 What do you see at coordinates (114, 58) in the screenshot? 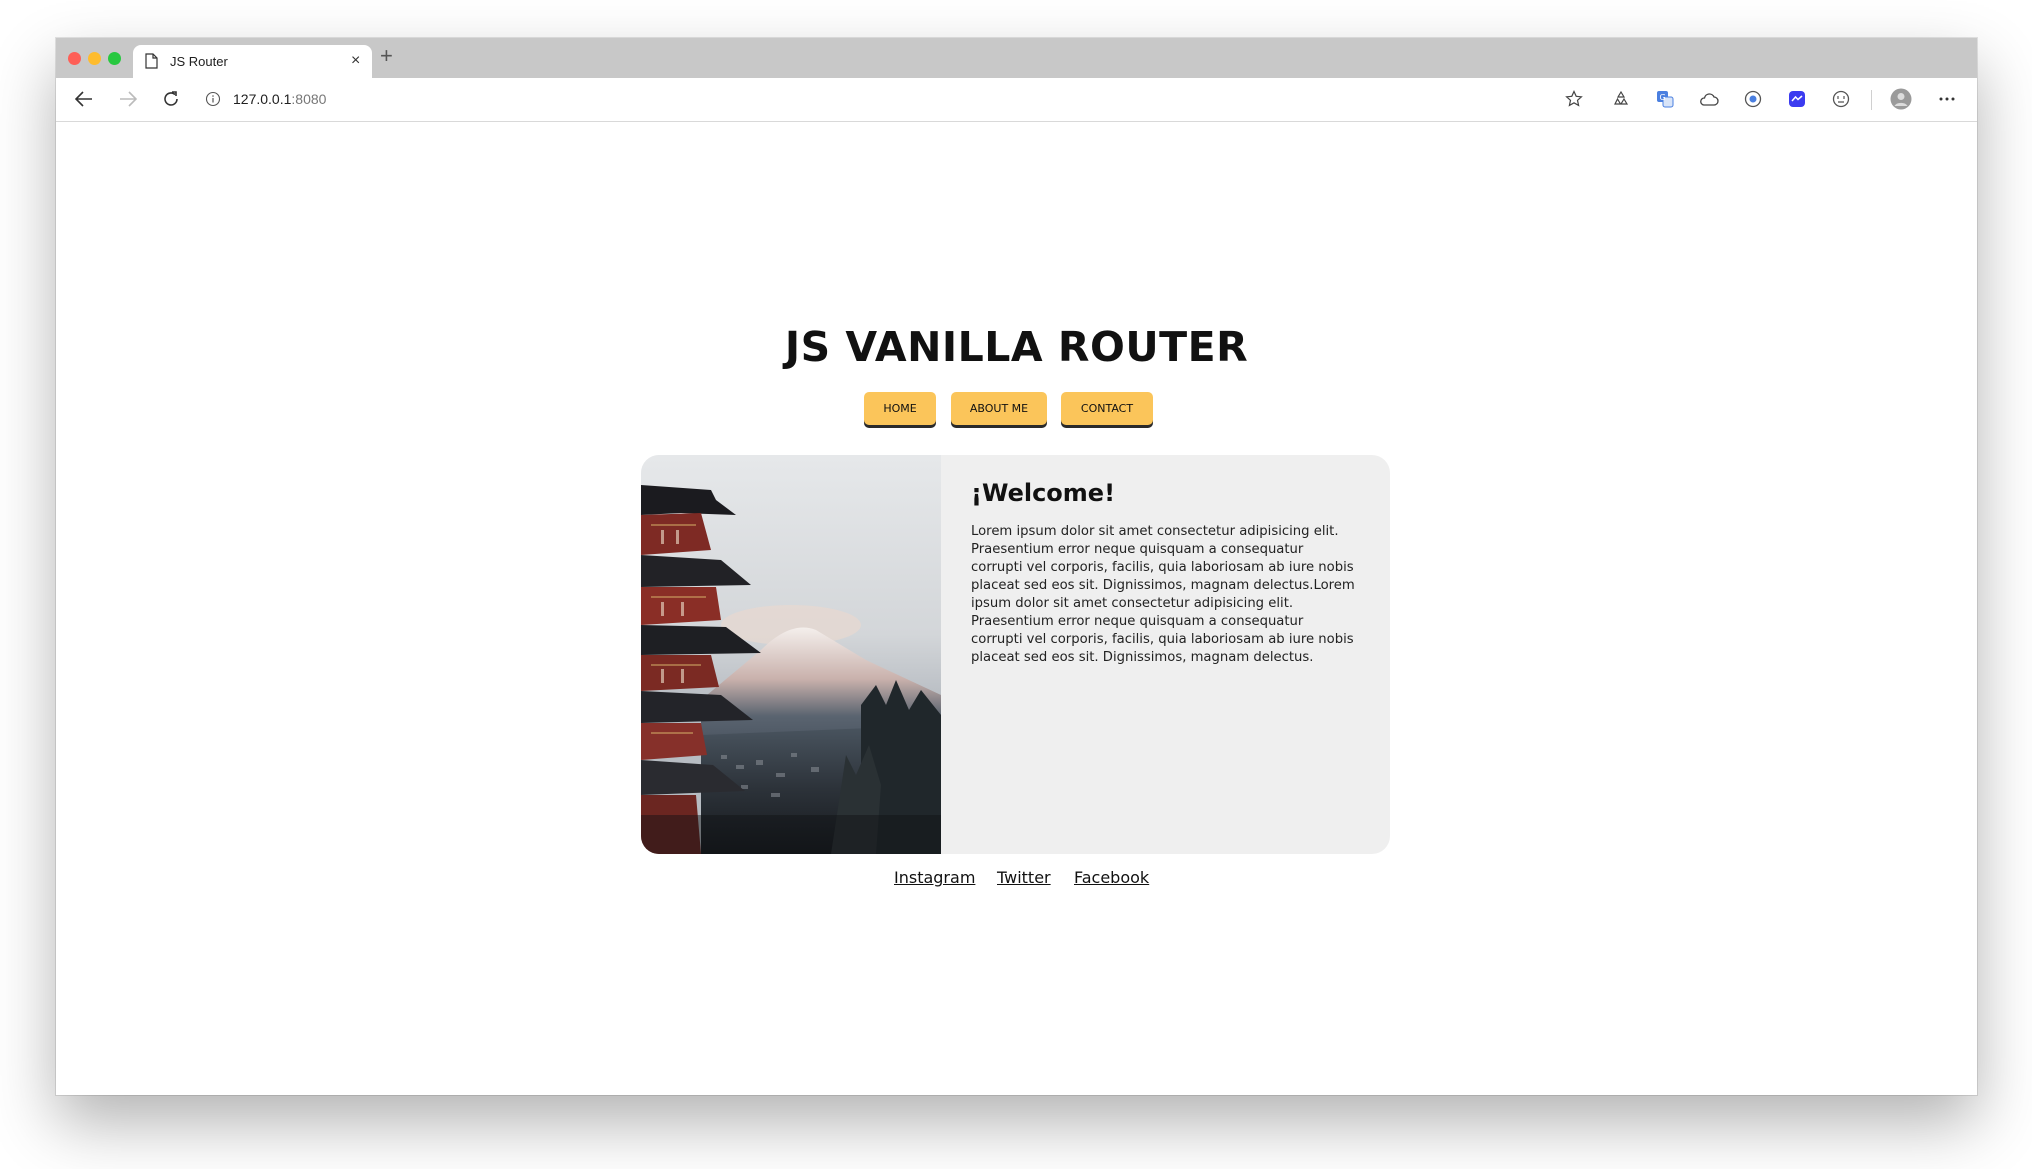
I see `maximize-window-button` at bounding box center [114, 58].